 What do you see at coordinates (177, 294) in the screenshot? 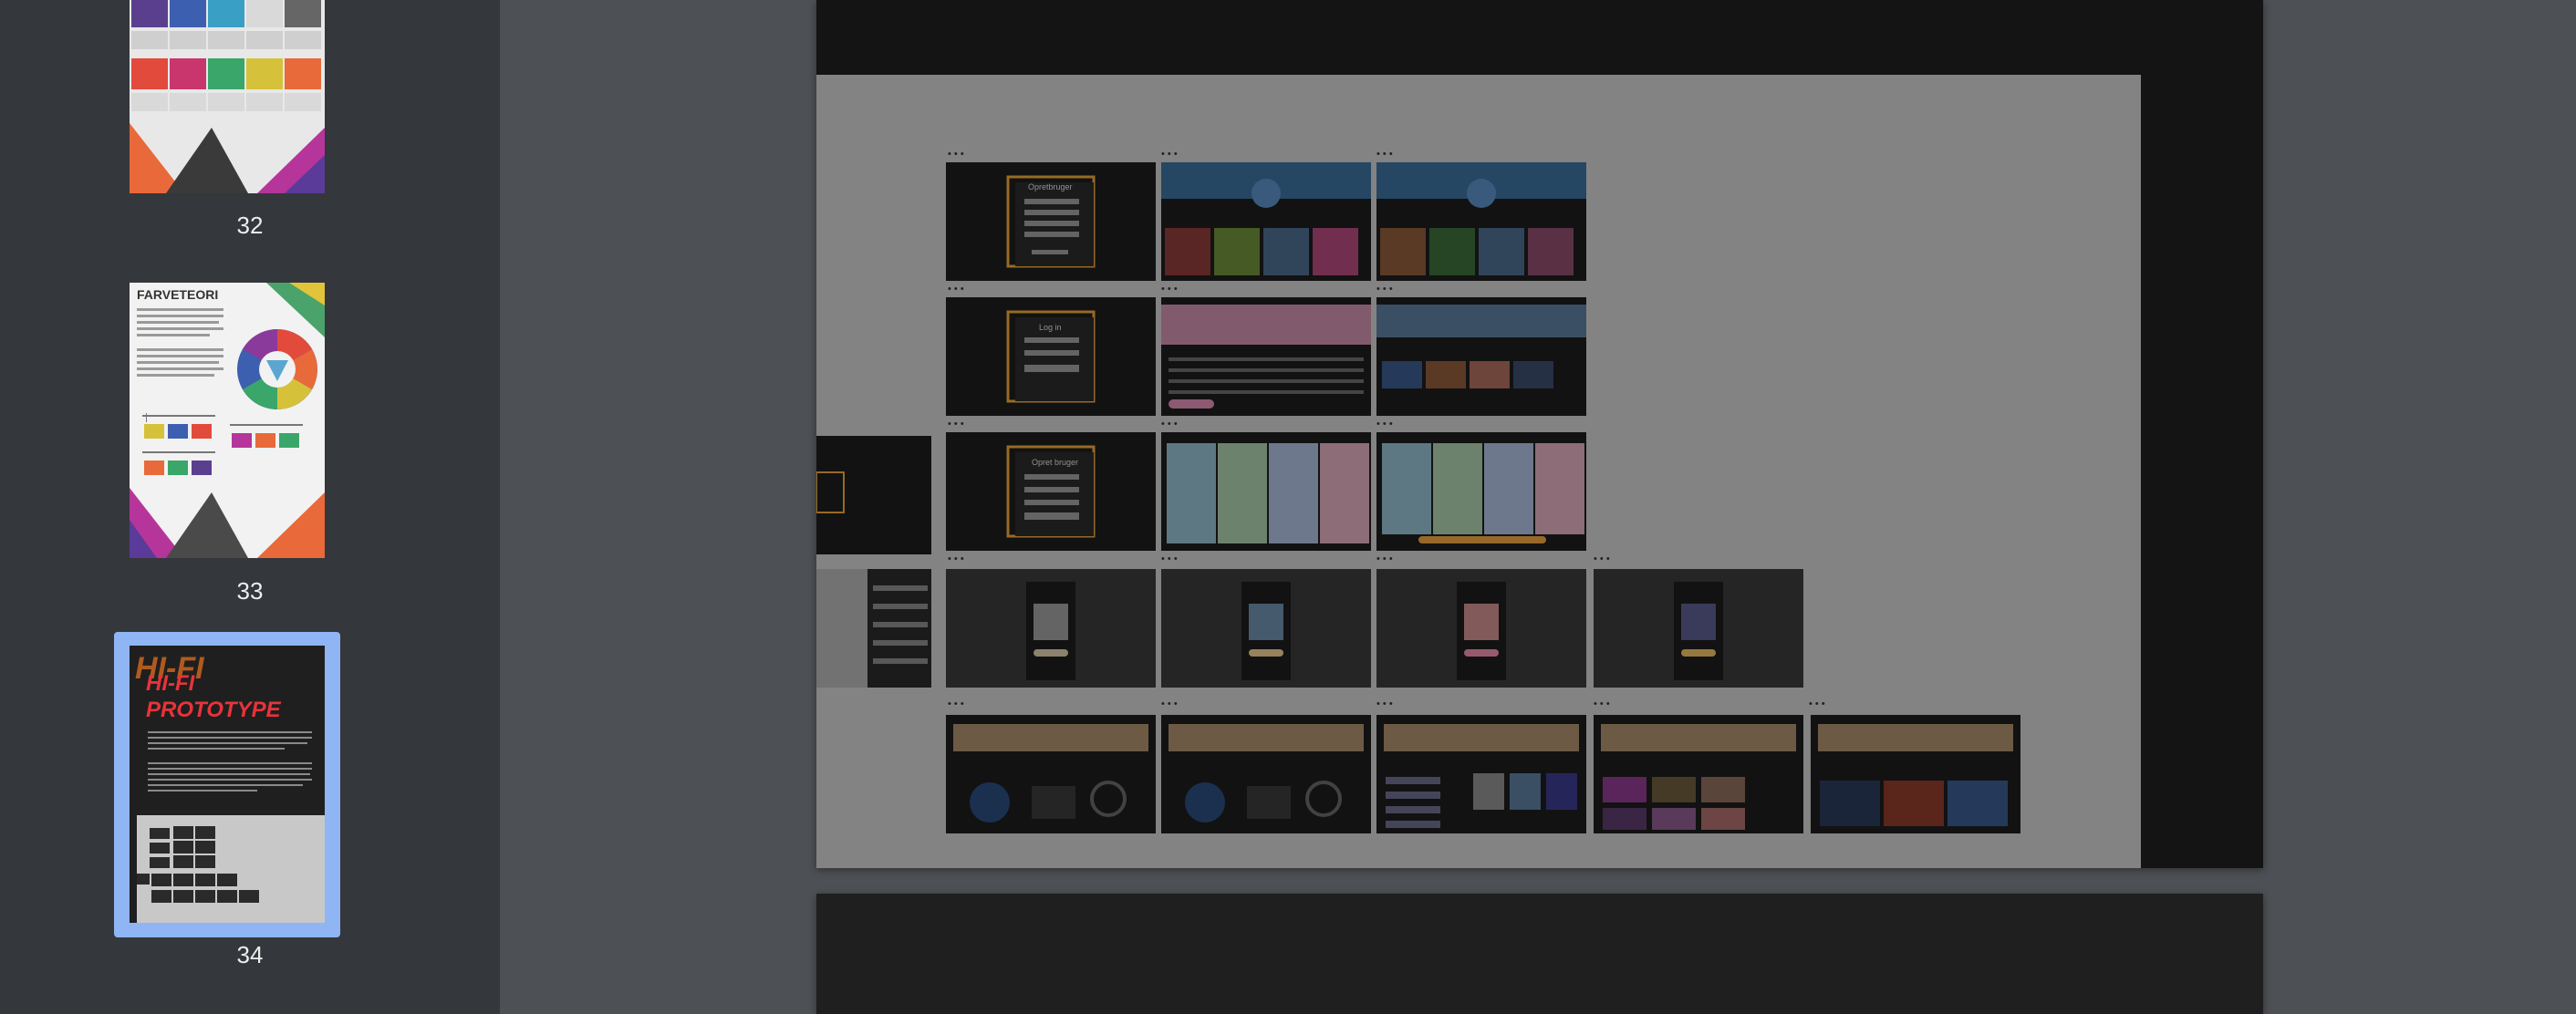
I see `thumbnail-title: FARVETEORI` at bounding box center [177, 294].